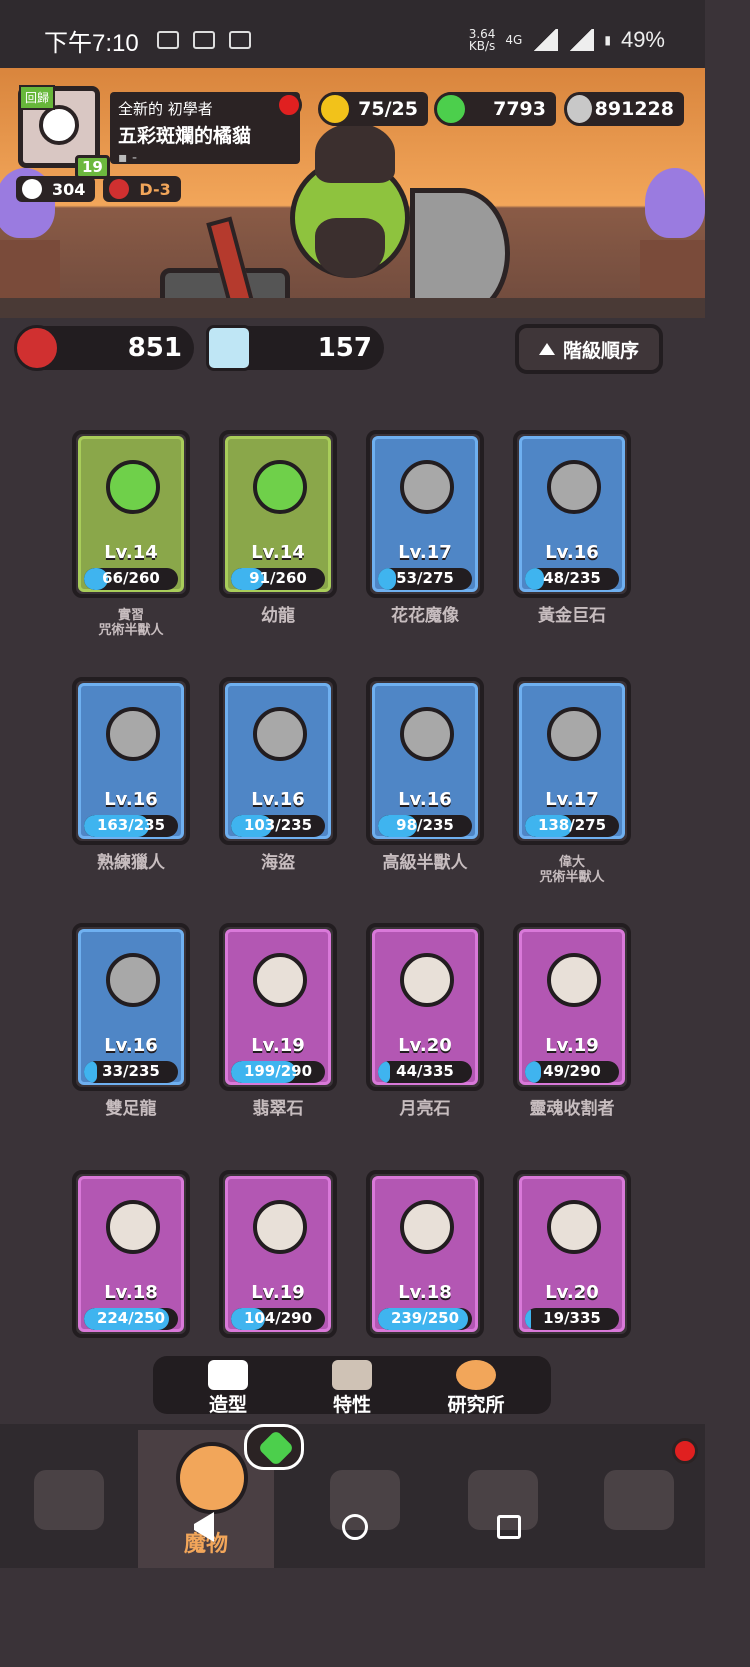 The height and width of the screenshot is (1667, 750). I want to click on monster-name: 熟練獵人, so click(131, 863).